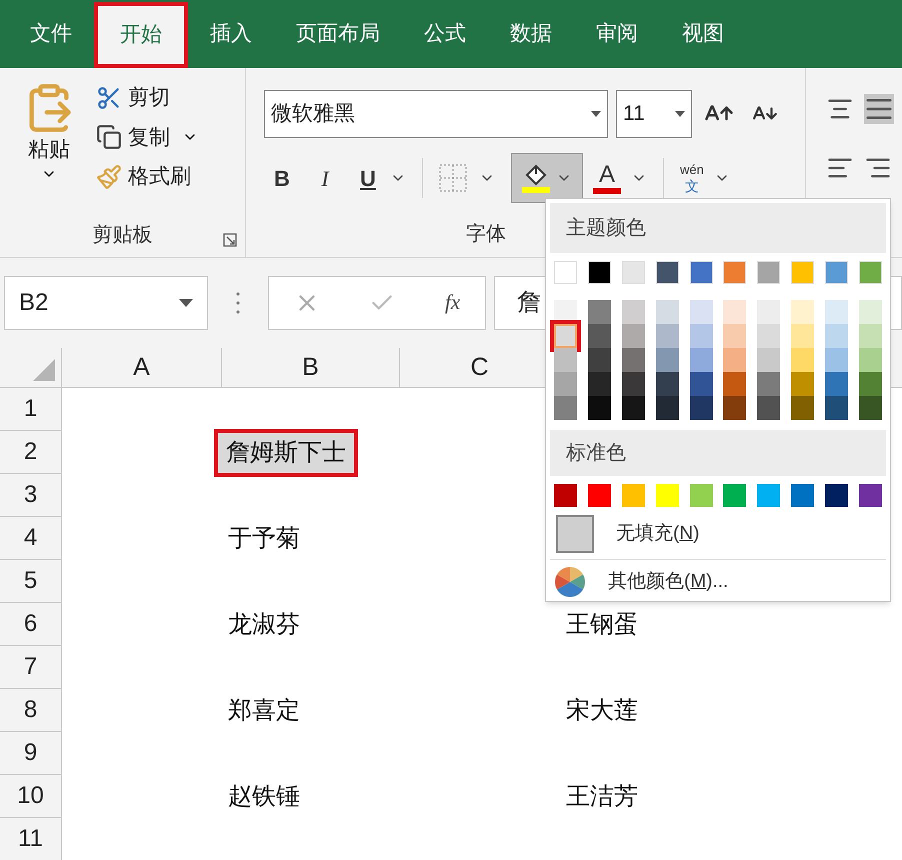  I want to click on row-header: 2, so click(31, 452).